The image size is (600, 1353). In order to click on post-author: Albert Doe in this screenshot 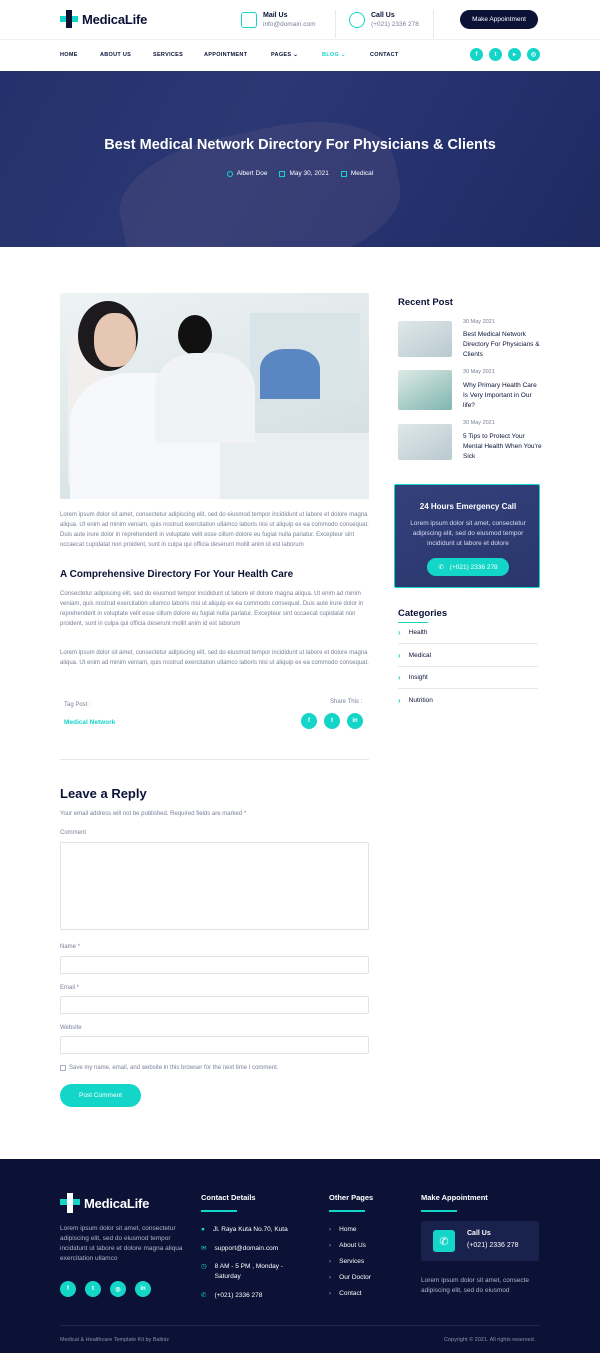, I will do `click(246, 173)`.